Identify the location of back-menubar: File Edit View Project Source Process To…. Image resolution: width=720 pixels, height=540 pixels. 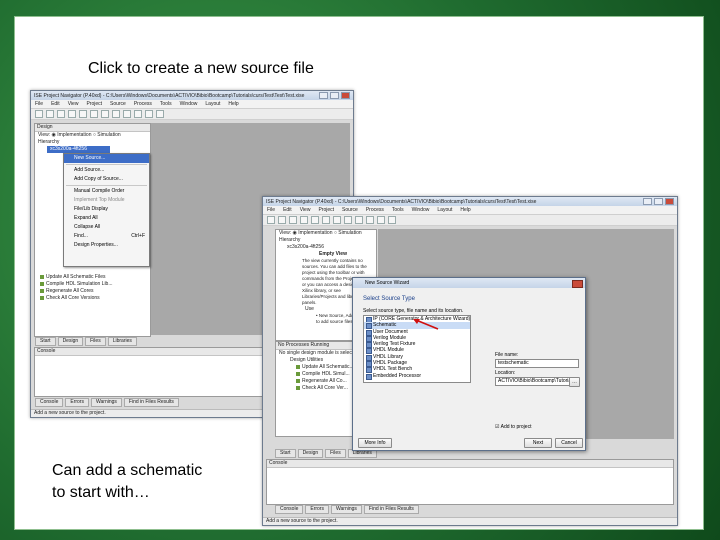
(192, 104).